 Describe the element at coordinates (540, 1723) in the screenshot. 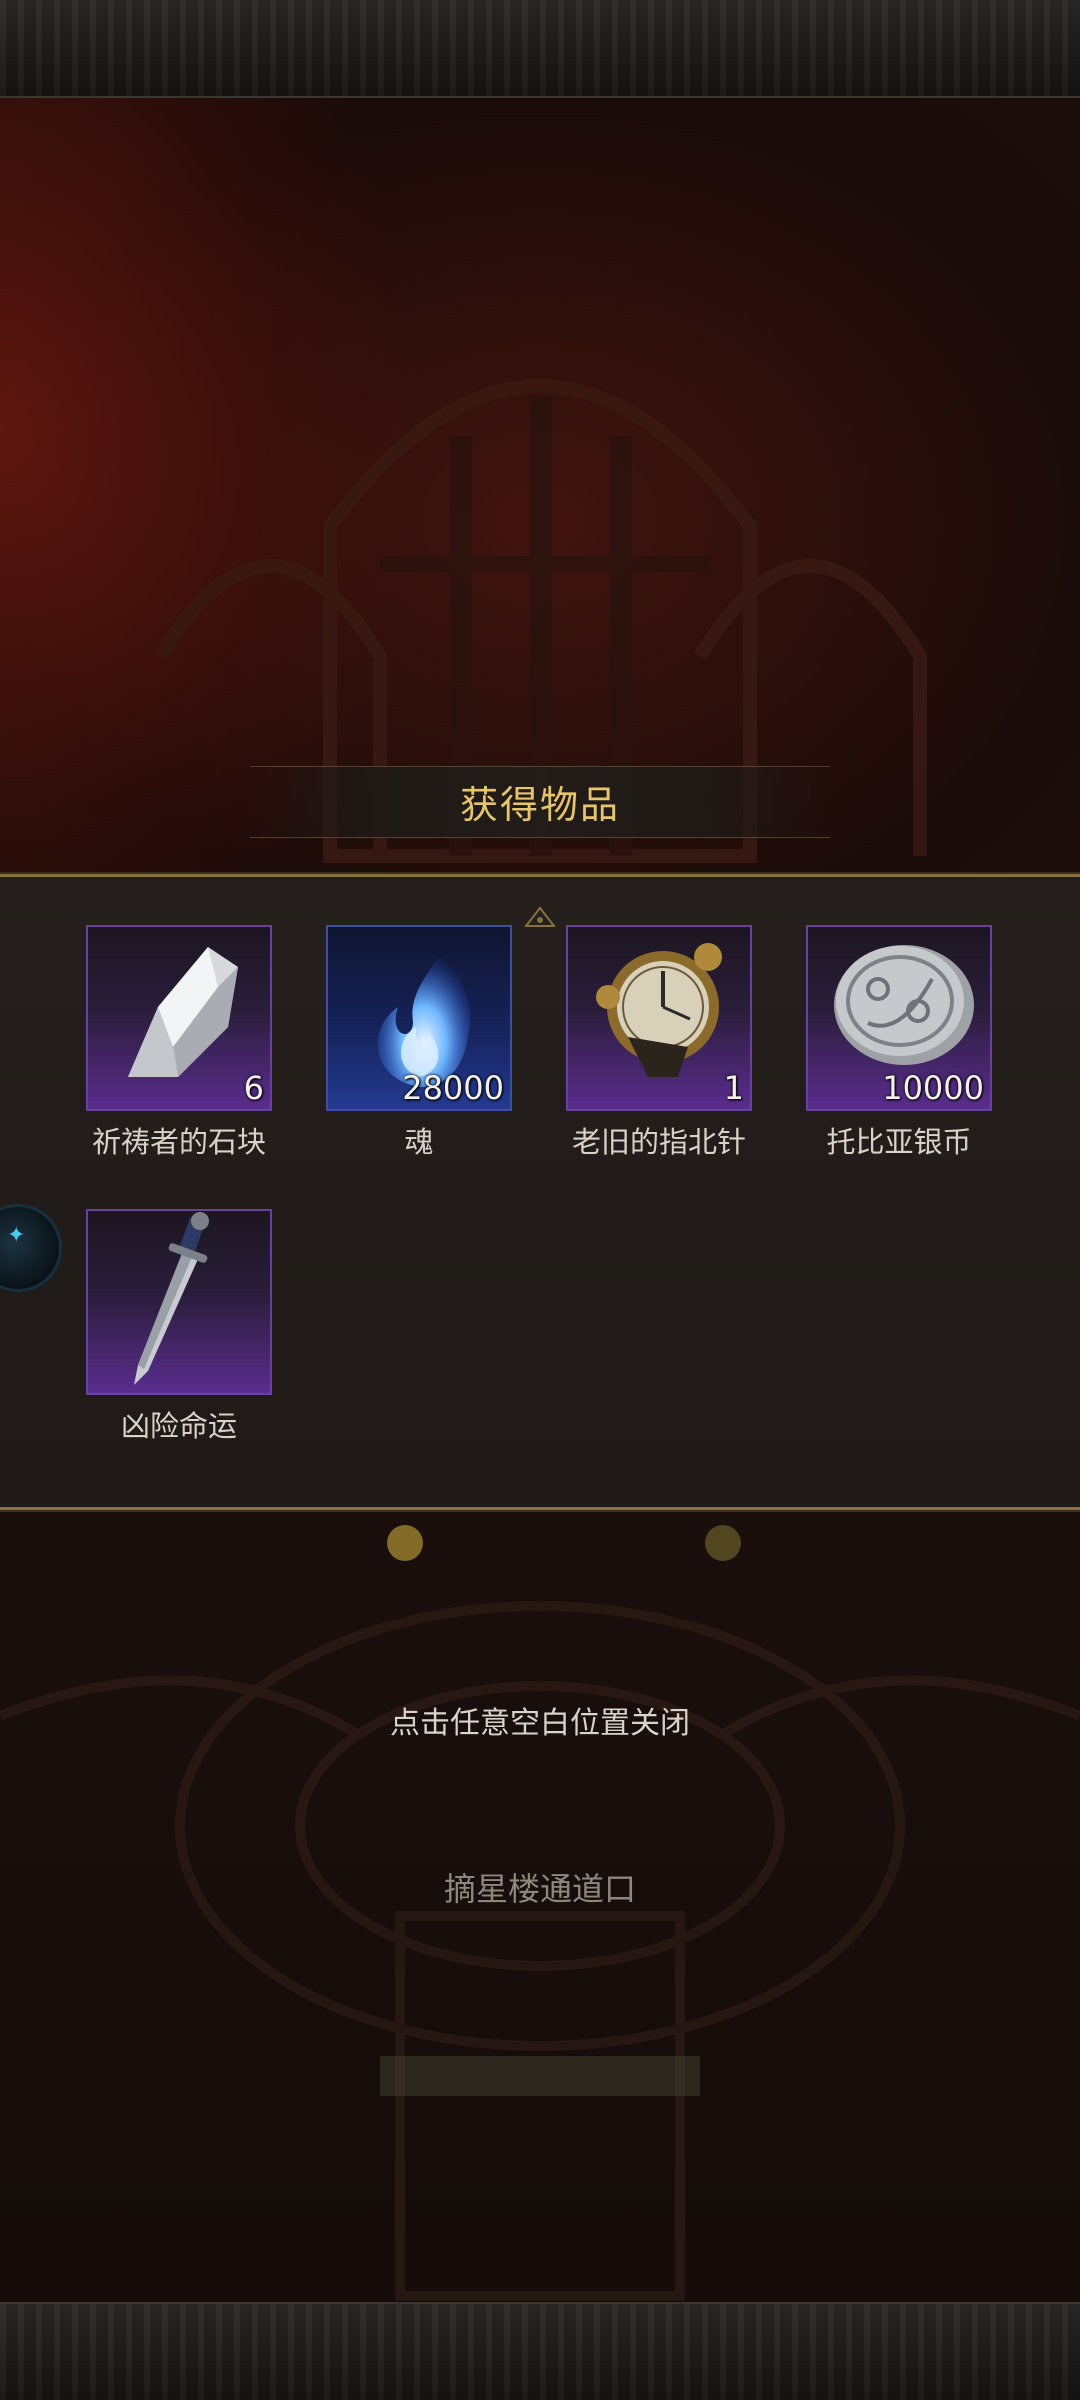

I see `close-hint-text: 点击任意空白位置关闭` at that location.